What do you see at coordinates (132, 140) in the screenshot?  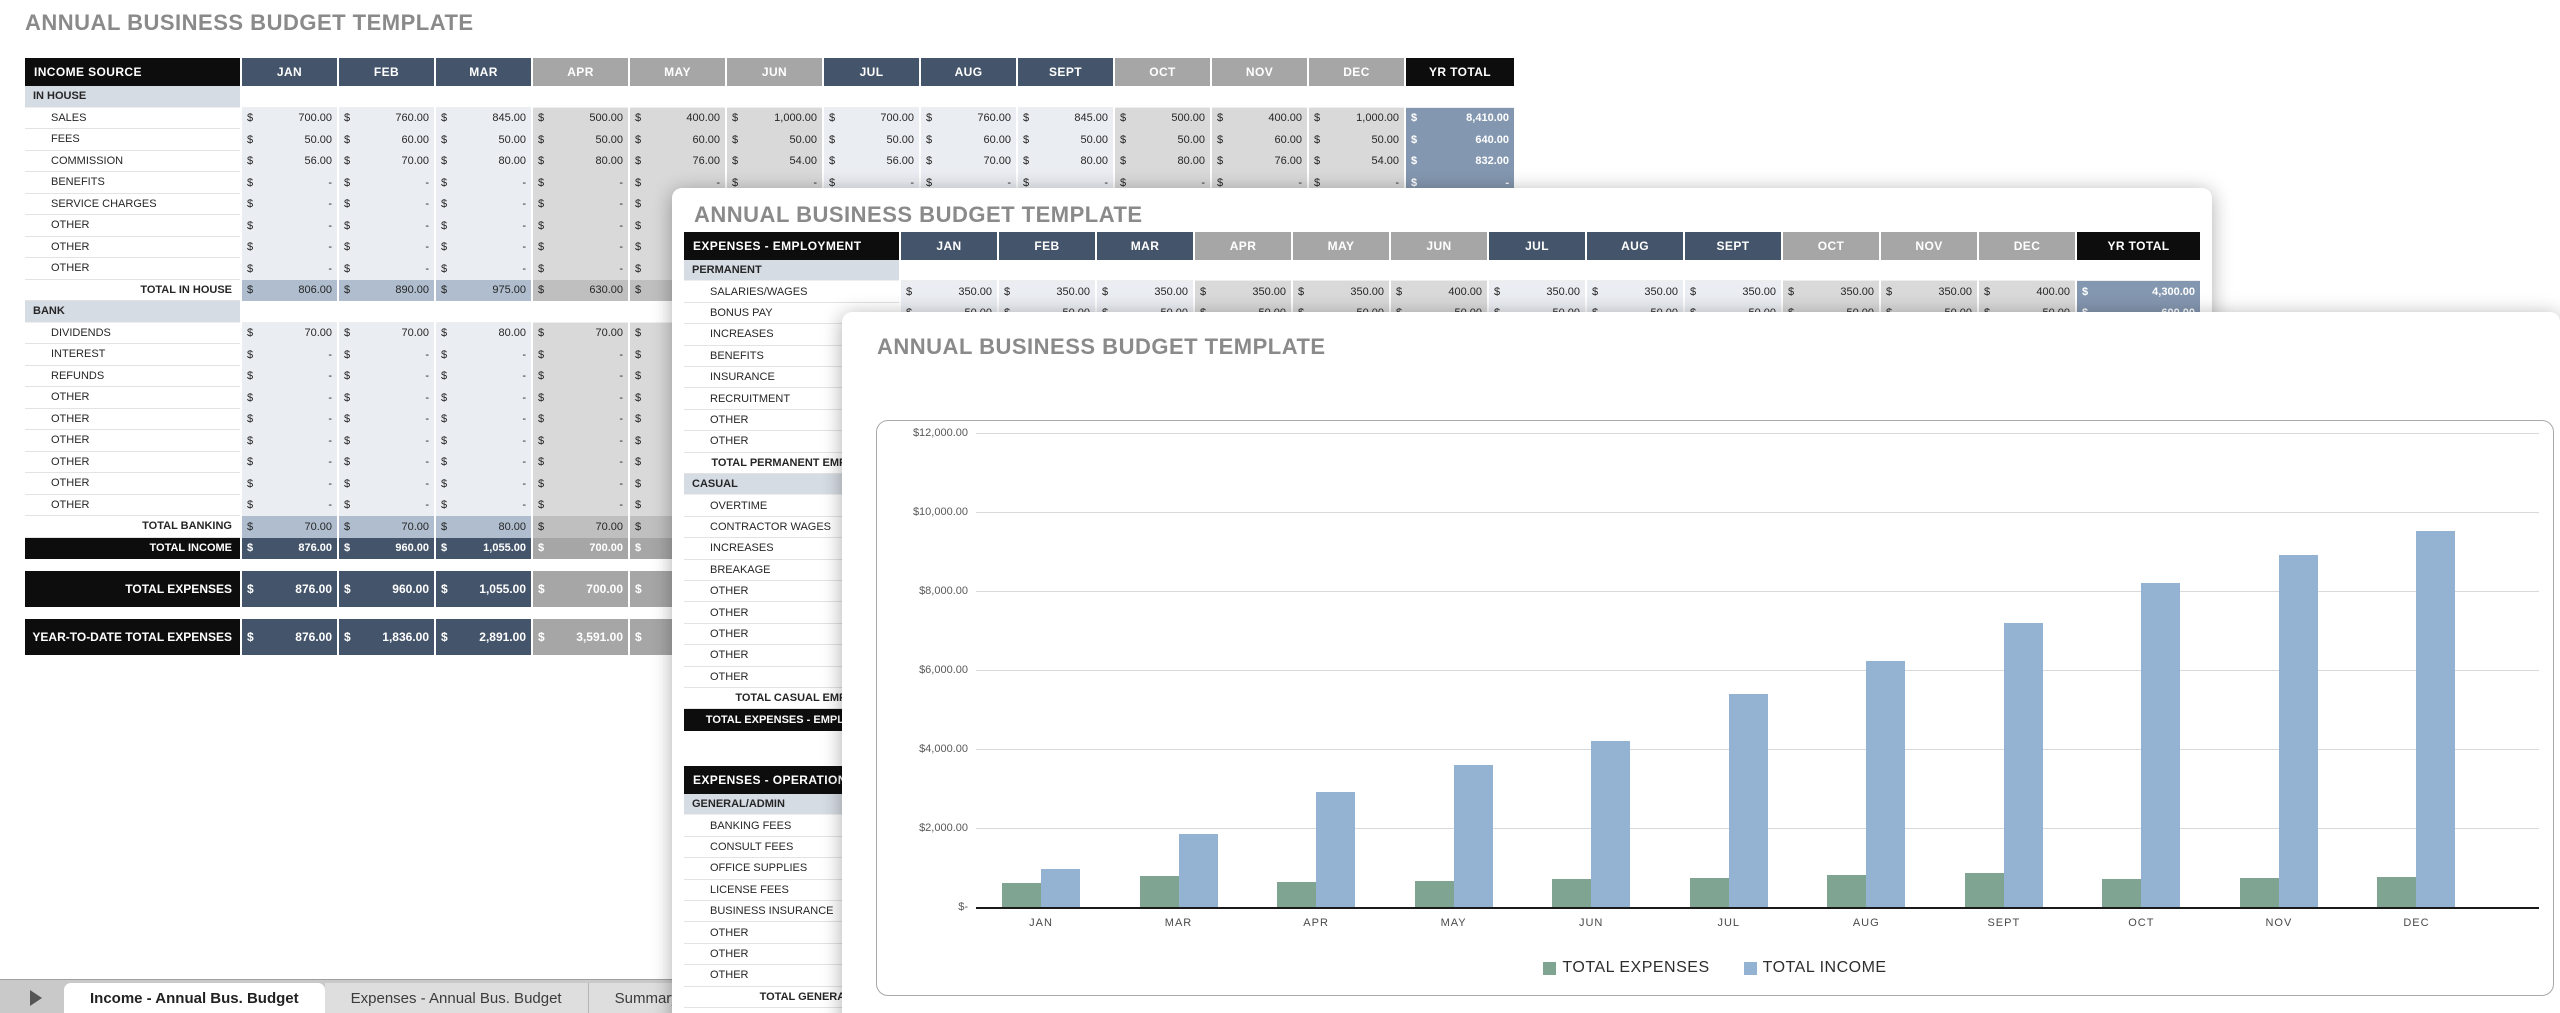 I see `row-label: FEES` at bounding box center [132, 140].